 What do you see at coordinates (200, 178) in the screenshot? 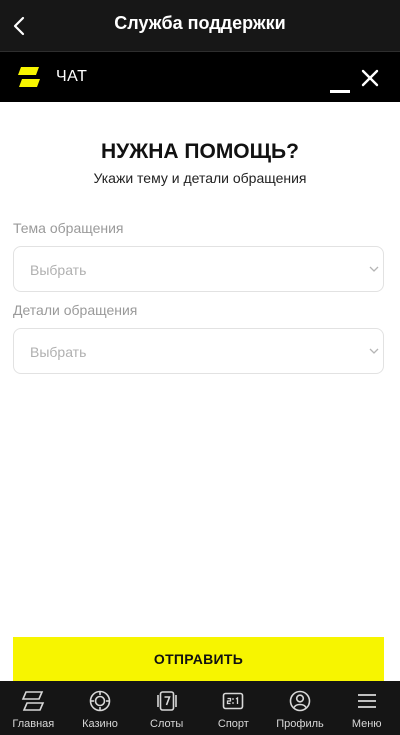
I see `help-subtitle: Укажи тему и детали обращения` at bounding box center [200, 178].